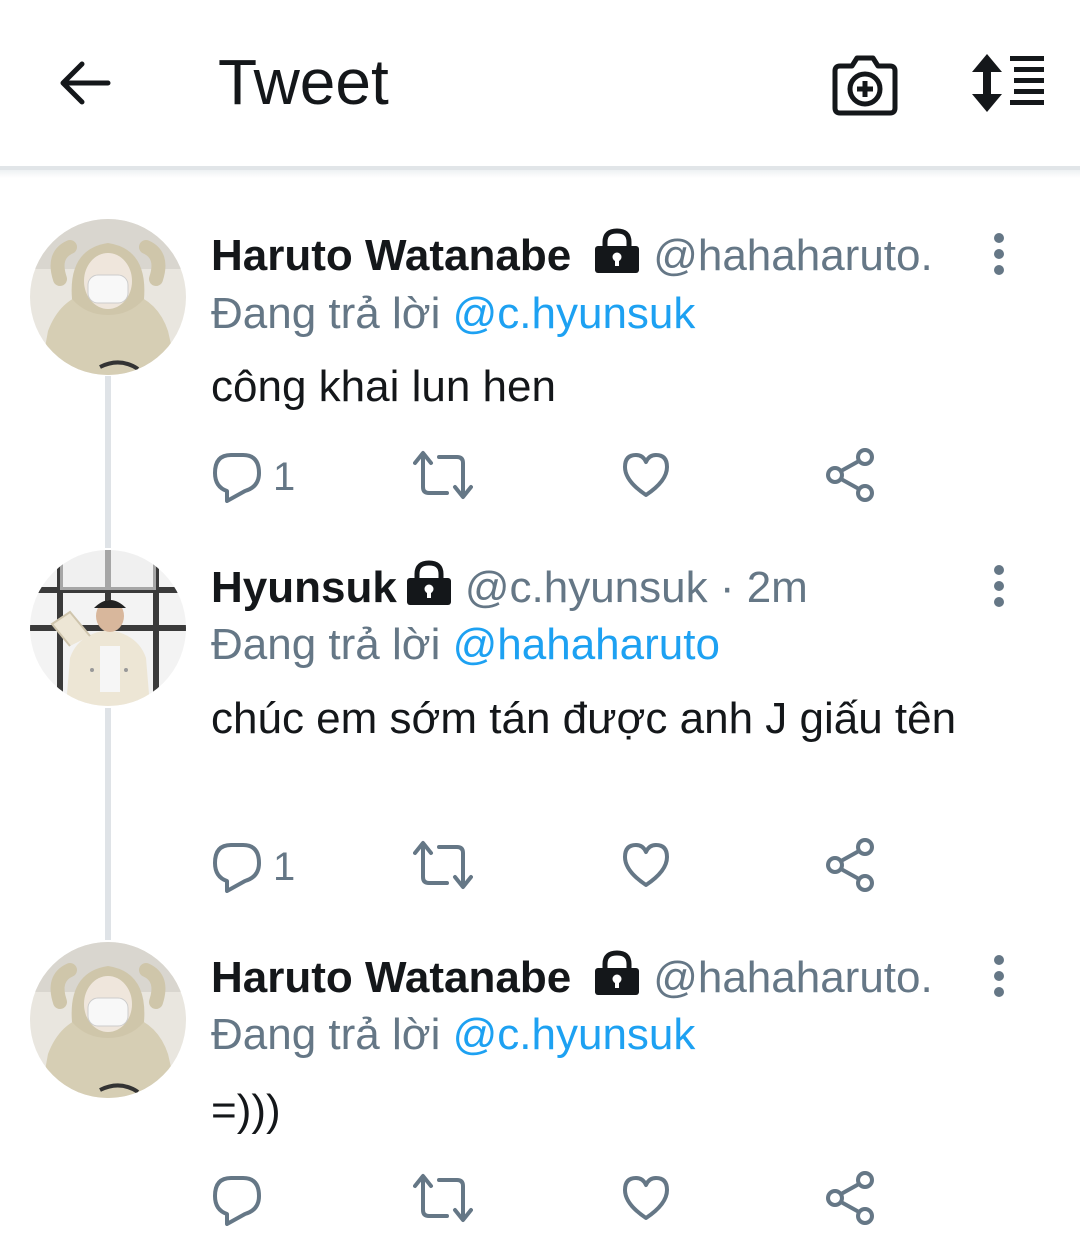  What do you see at coordinates (540, 83) in the screenshot?
I see `top-app-bar: Tweet` at bounding box center [540, 83].